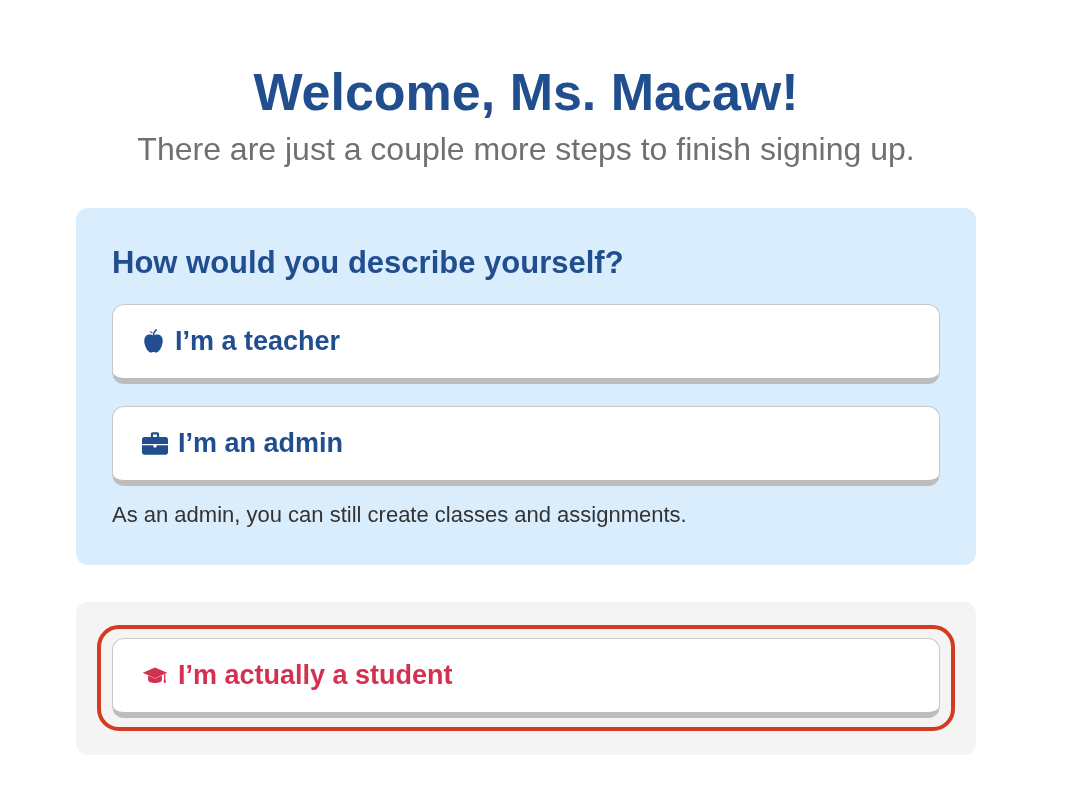  What do you see at coordinates (155, 443) in the screenshot?
I see `briefcase-icon` at bounding box center [155, 443].